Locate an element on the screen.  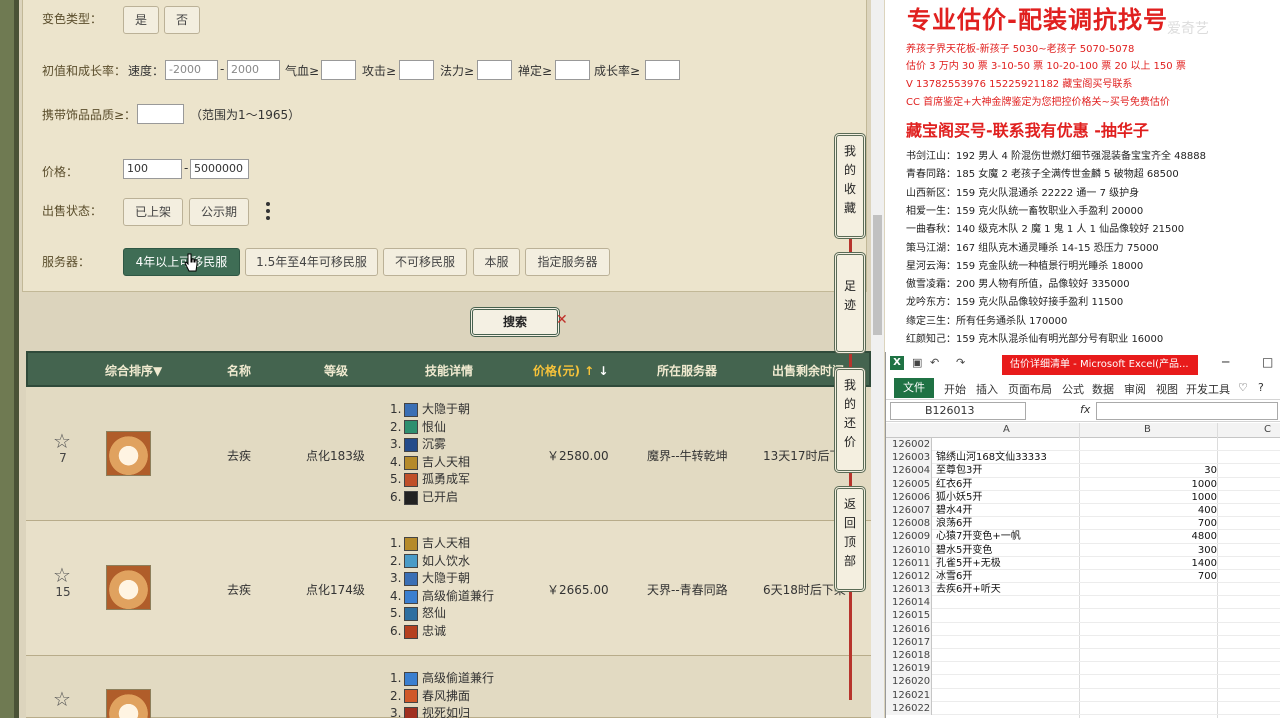
skill-item: 1. 大隐于朝 is located at coordinates (430, 410).